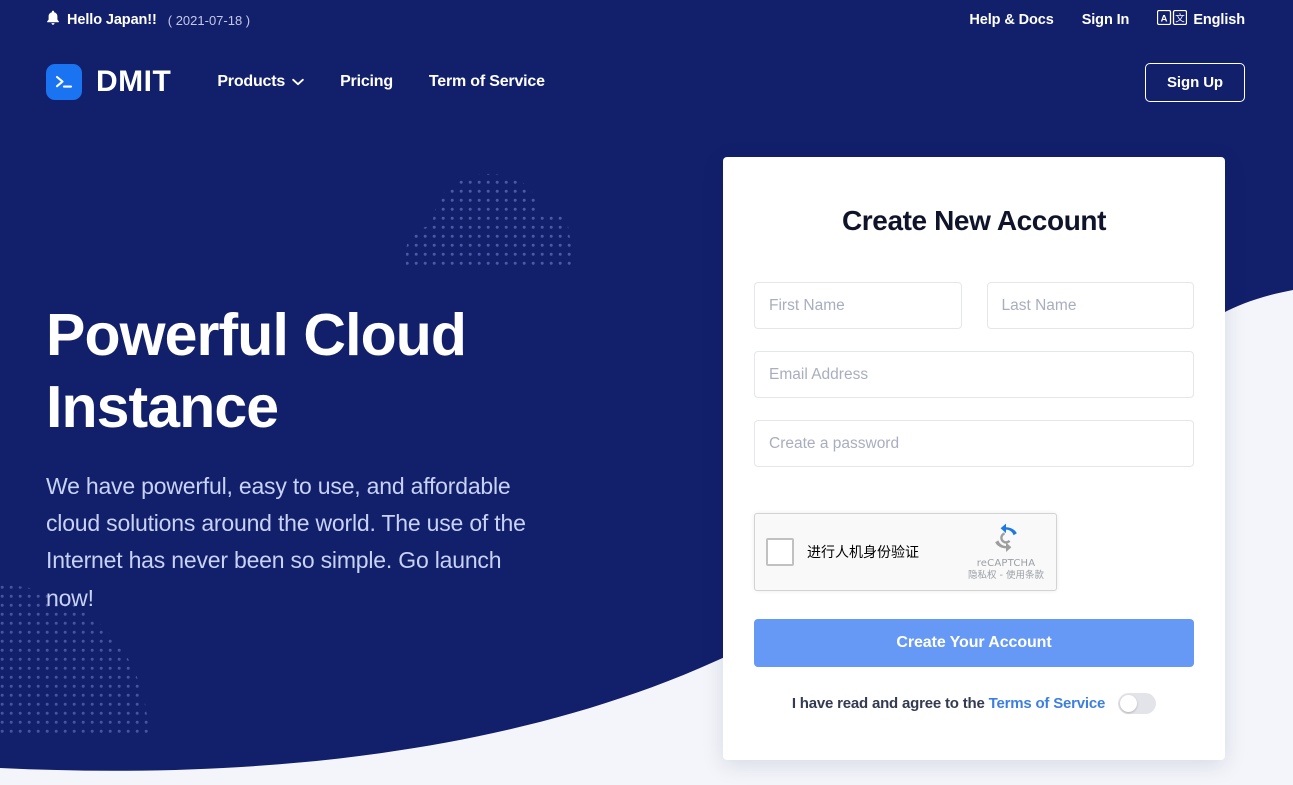 Image resolution: width=1293 pixels, height=785 pixels. I want to click on first-name-input, so click(858, 305).